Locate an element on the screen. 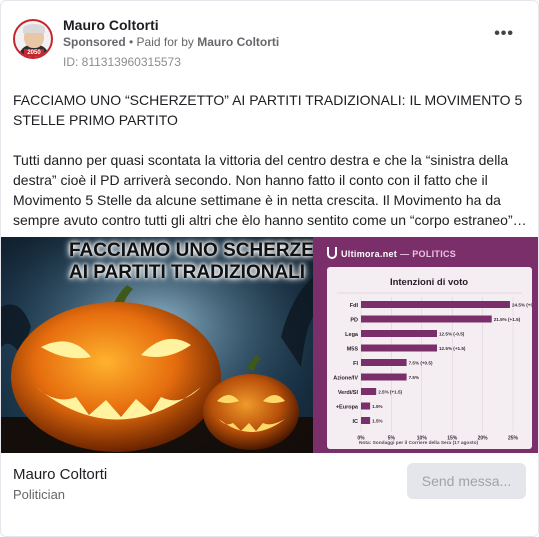 The height and width of the screenshot is (537, 539). footer-category: Politician is located at coordinates (39, 494).